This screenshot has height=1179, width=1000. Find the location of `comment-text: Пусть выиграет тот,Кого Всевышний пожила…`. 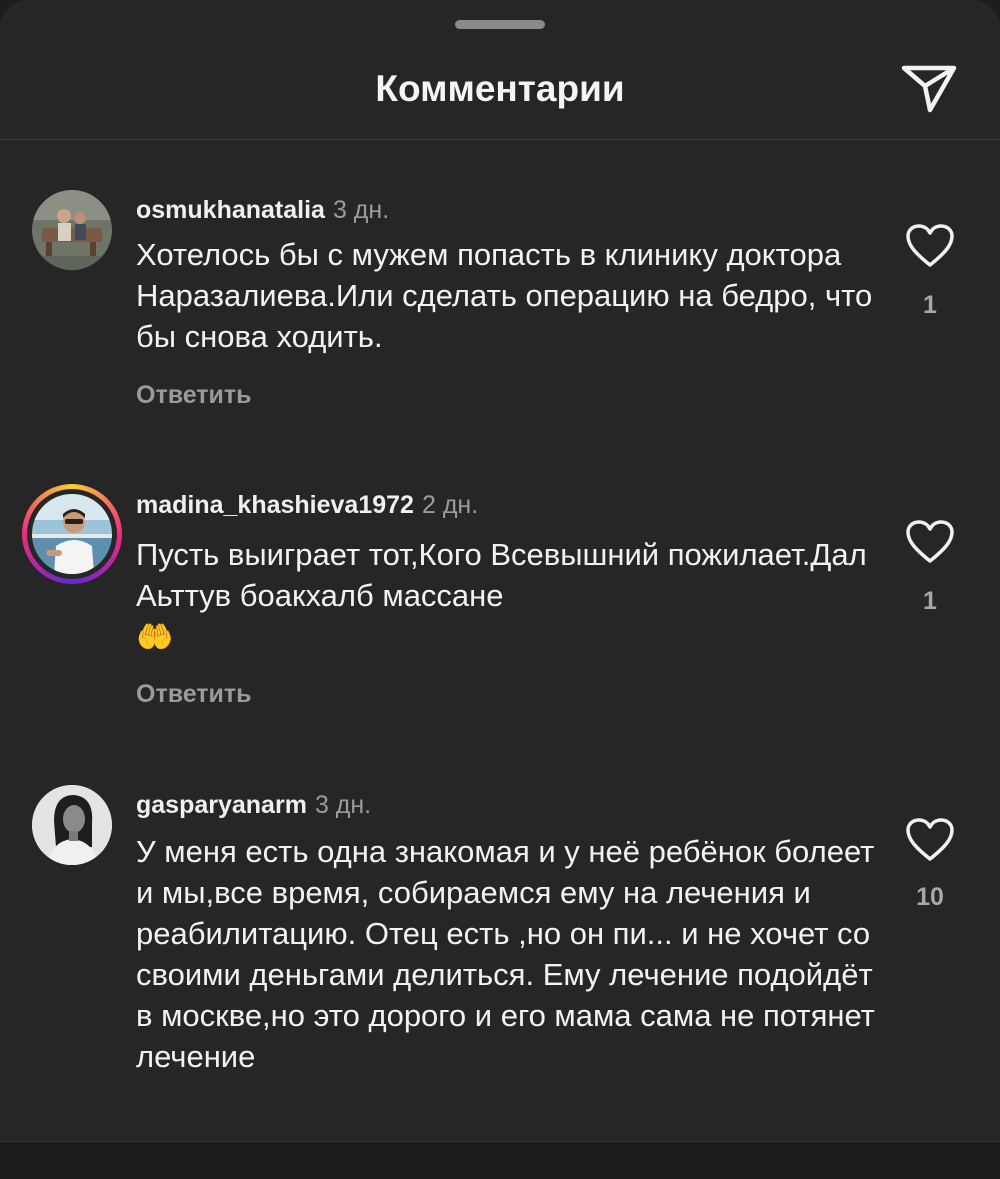

comment-text: Пусть выиграет тот,Кого Всевышний пожила… is located at coordinates (506, 595).